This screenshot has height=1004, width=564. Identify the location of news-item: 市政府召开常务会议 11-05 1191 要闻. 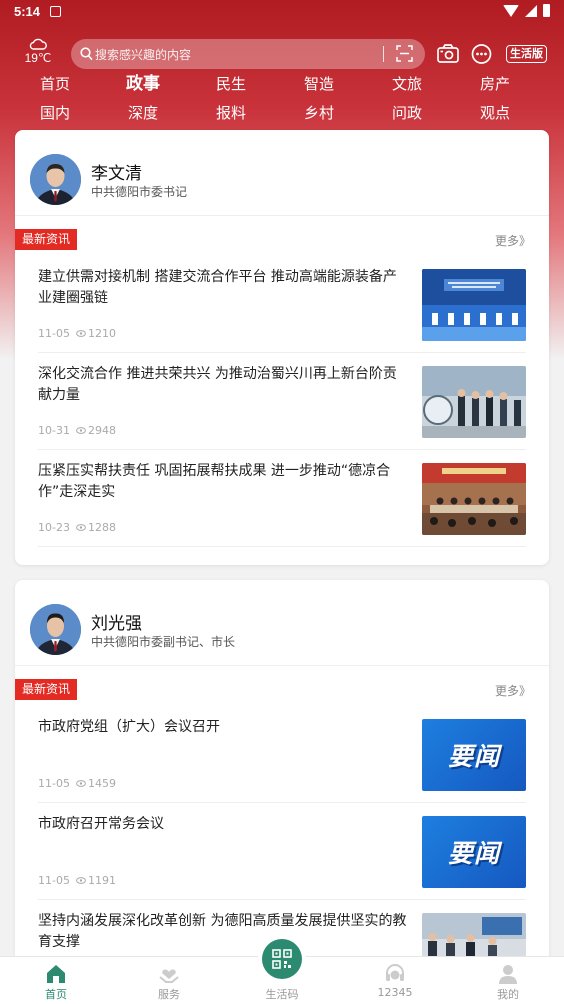
(282, 851).